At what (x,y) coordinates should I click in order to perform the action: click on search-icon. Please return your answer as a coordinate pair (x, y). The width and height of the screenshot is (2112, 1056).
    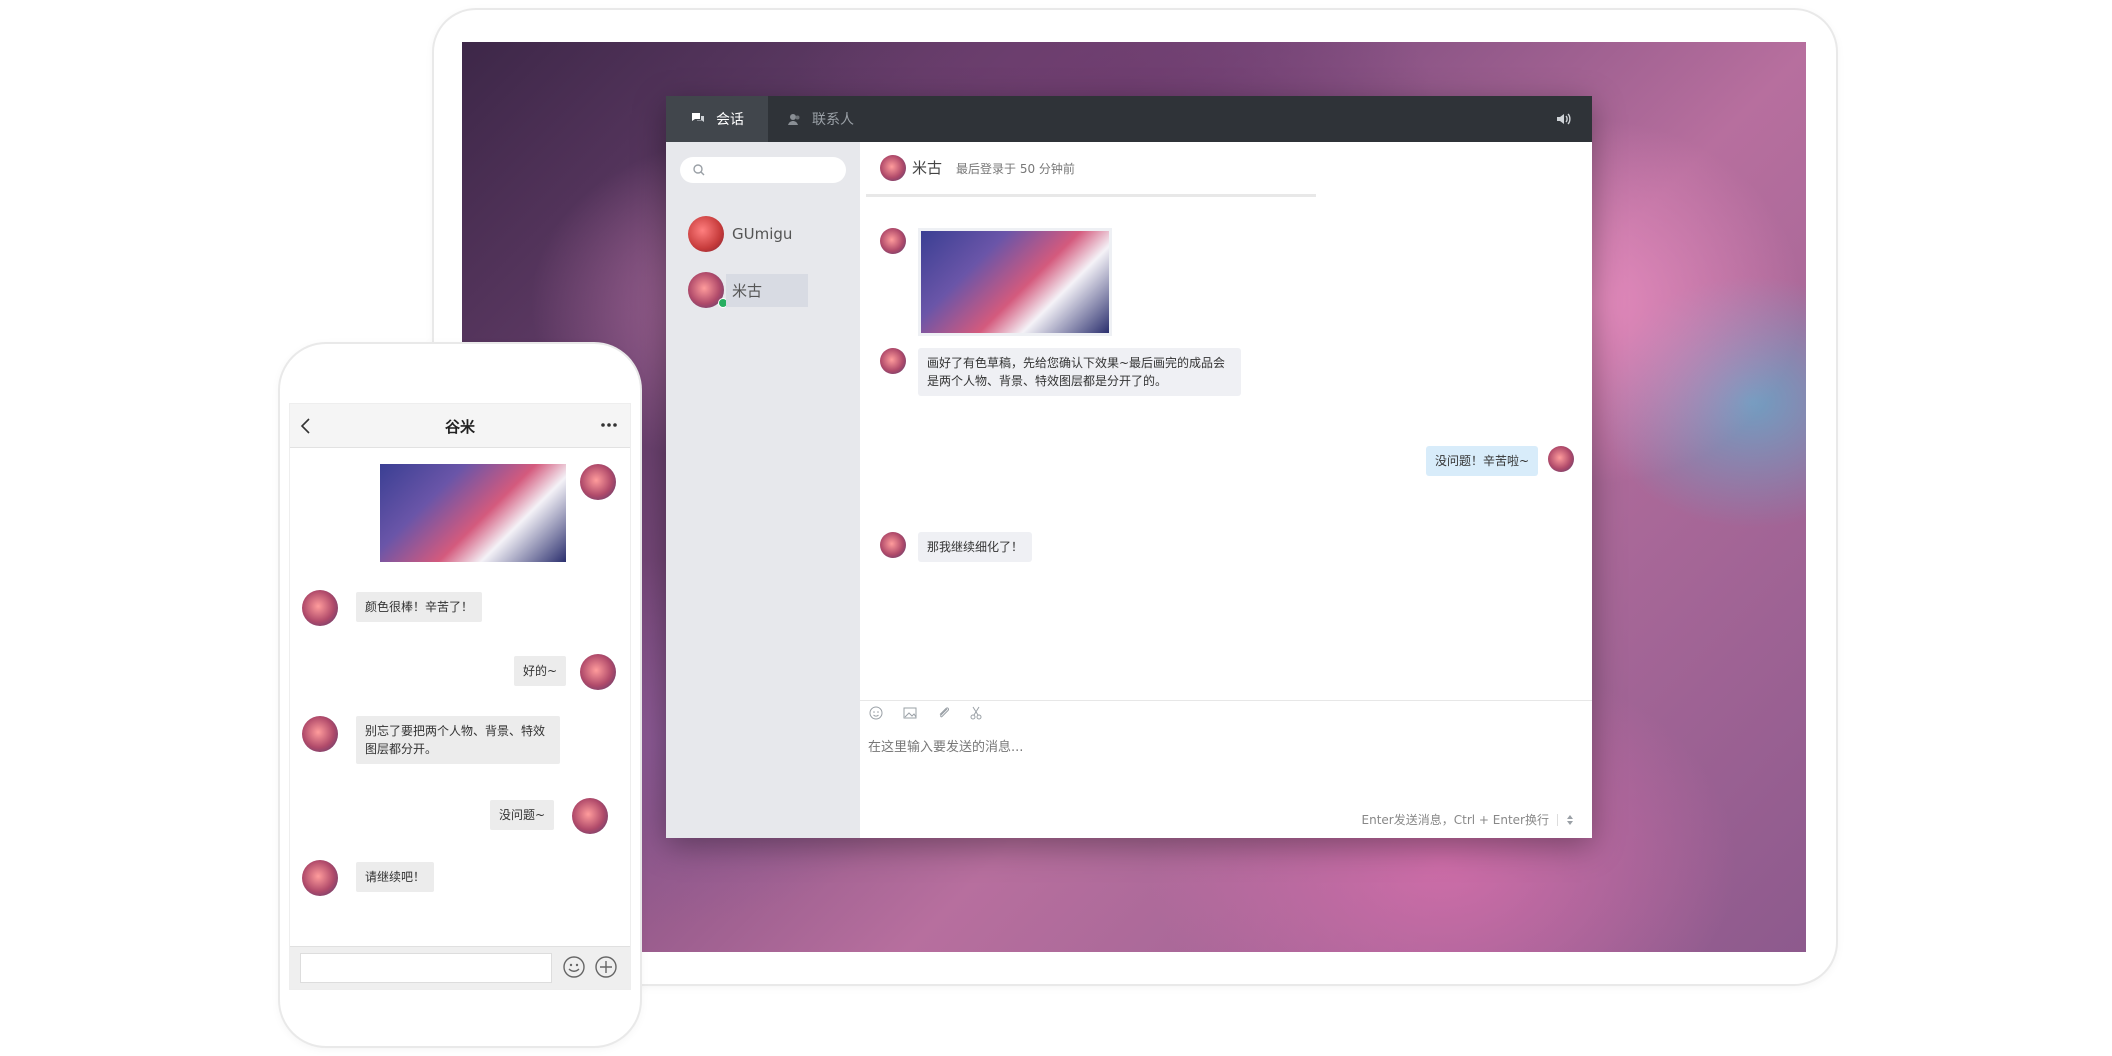
    Looking at the image, I should click on (699, 170).